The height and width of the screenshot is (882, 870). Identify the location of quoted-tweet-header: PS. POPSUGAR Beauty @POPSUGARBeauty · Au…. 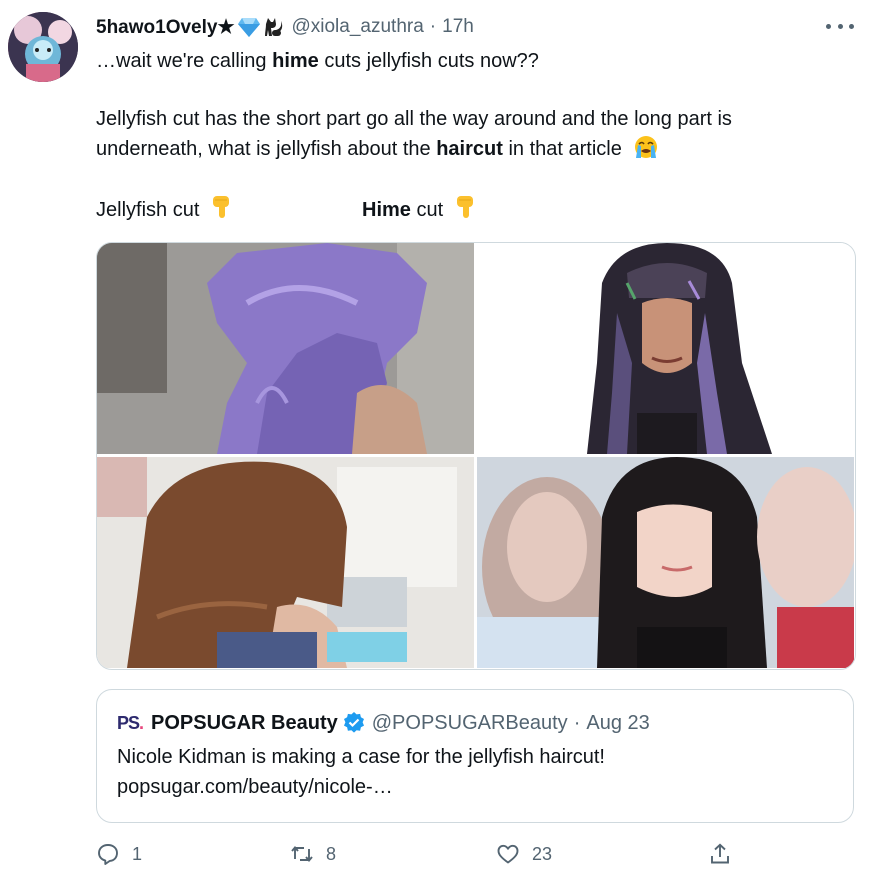
(383, 723).